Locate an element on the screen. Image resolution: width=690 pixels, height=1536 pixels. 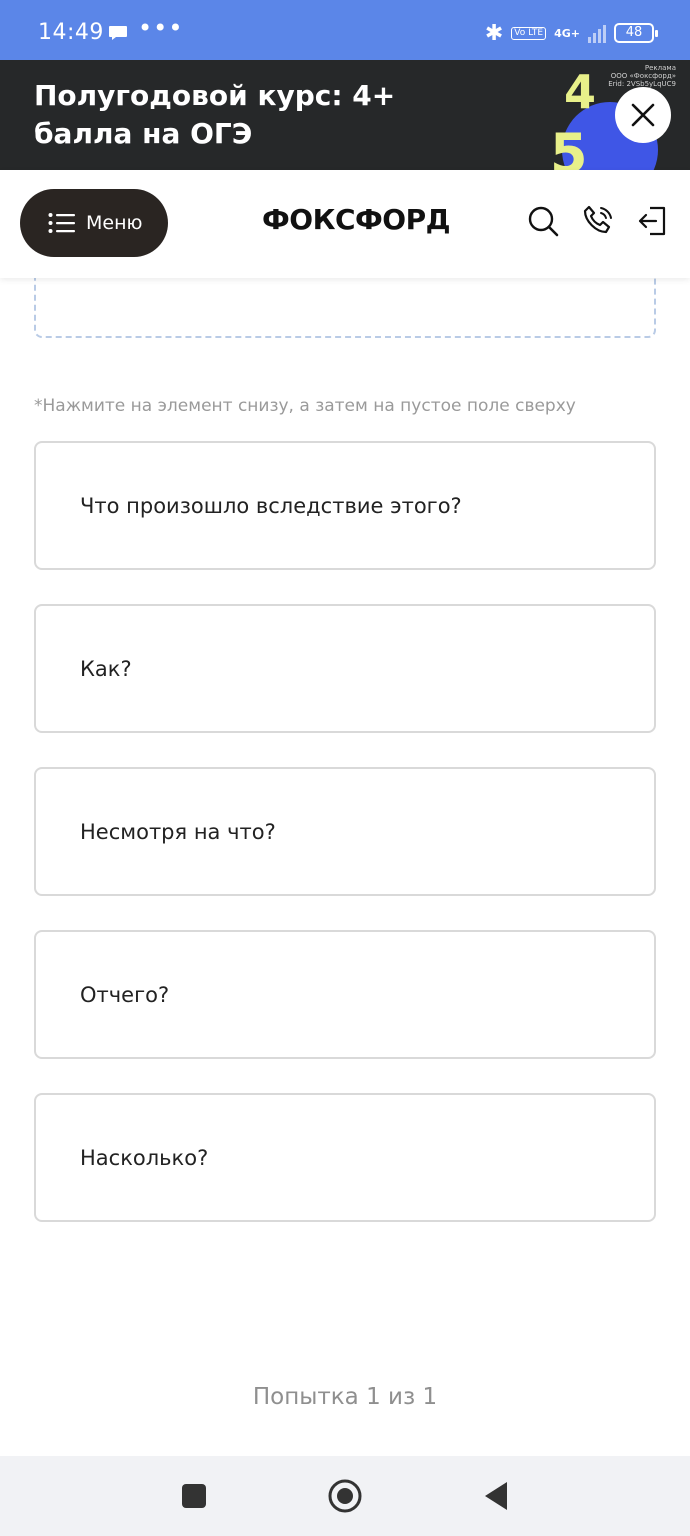
back-triangle-icon is located at coordinates (496, 1496).